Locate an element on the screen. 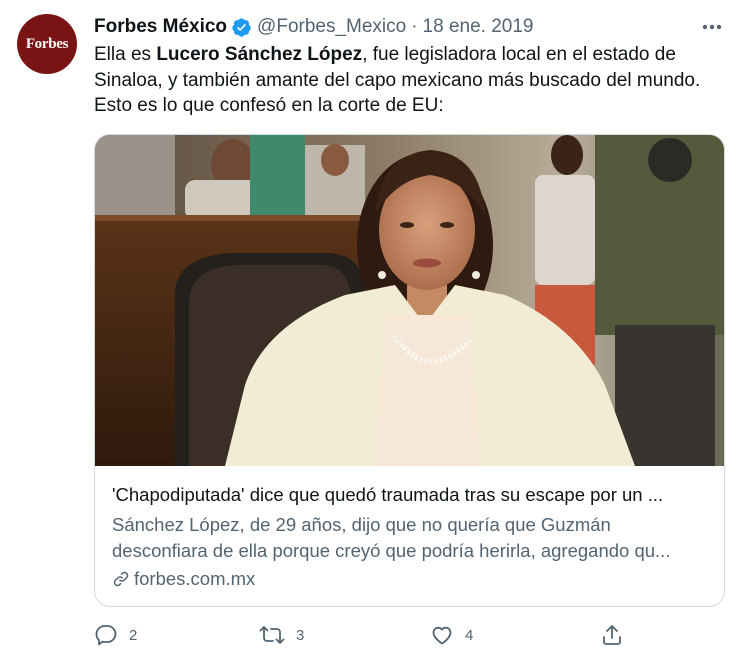 The height and width of the screenshot is (662, 755). heart-icon is located at coordinates (442, 635).